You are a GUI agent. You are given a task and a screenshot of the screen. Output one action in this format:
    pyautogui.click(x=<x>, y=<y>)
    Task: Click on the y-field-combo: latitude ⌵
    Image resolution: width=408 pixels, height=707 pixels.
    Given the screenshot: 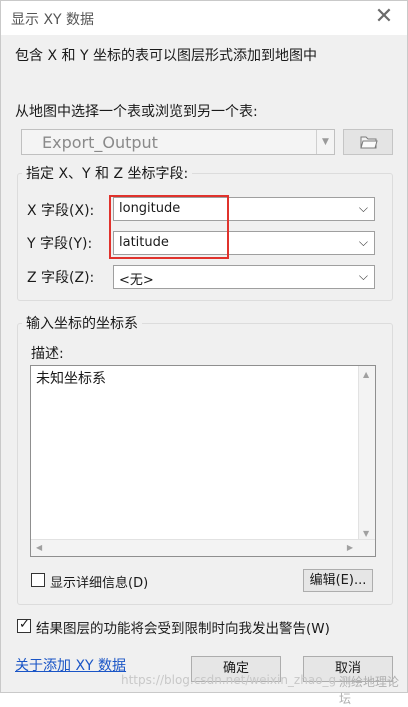 What is the action you would take?
    pyautogui.click(x=244, y=243)
    